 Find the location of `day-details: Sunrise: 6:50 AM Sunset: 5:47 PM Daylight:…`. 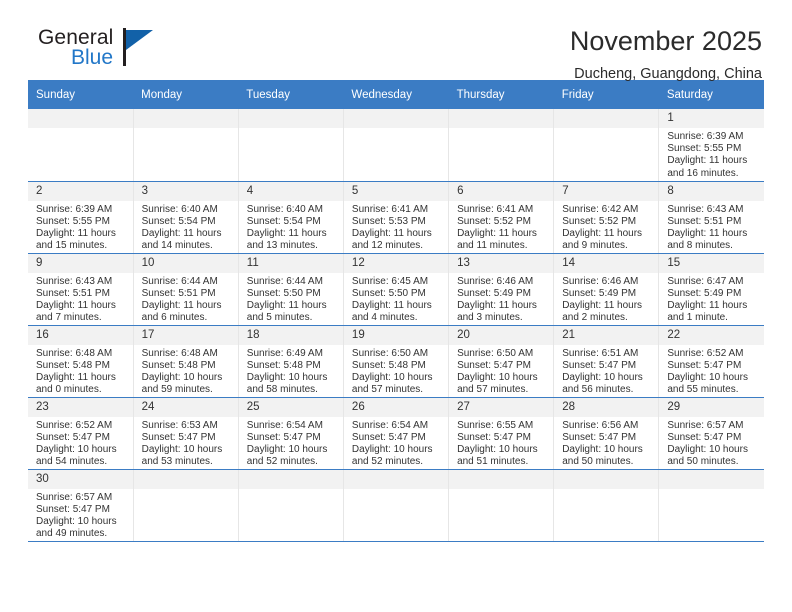

day-details: Sunrise: 6:50 AM Sunset: 5:47 PM Daylight:… is located at coordinates (501, 371).